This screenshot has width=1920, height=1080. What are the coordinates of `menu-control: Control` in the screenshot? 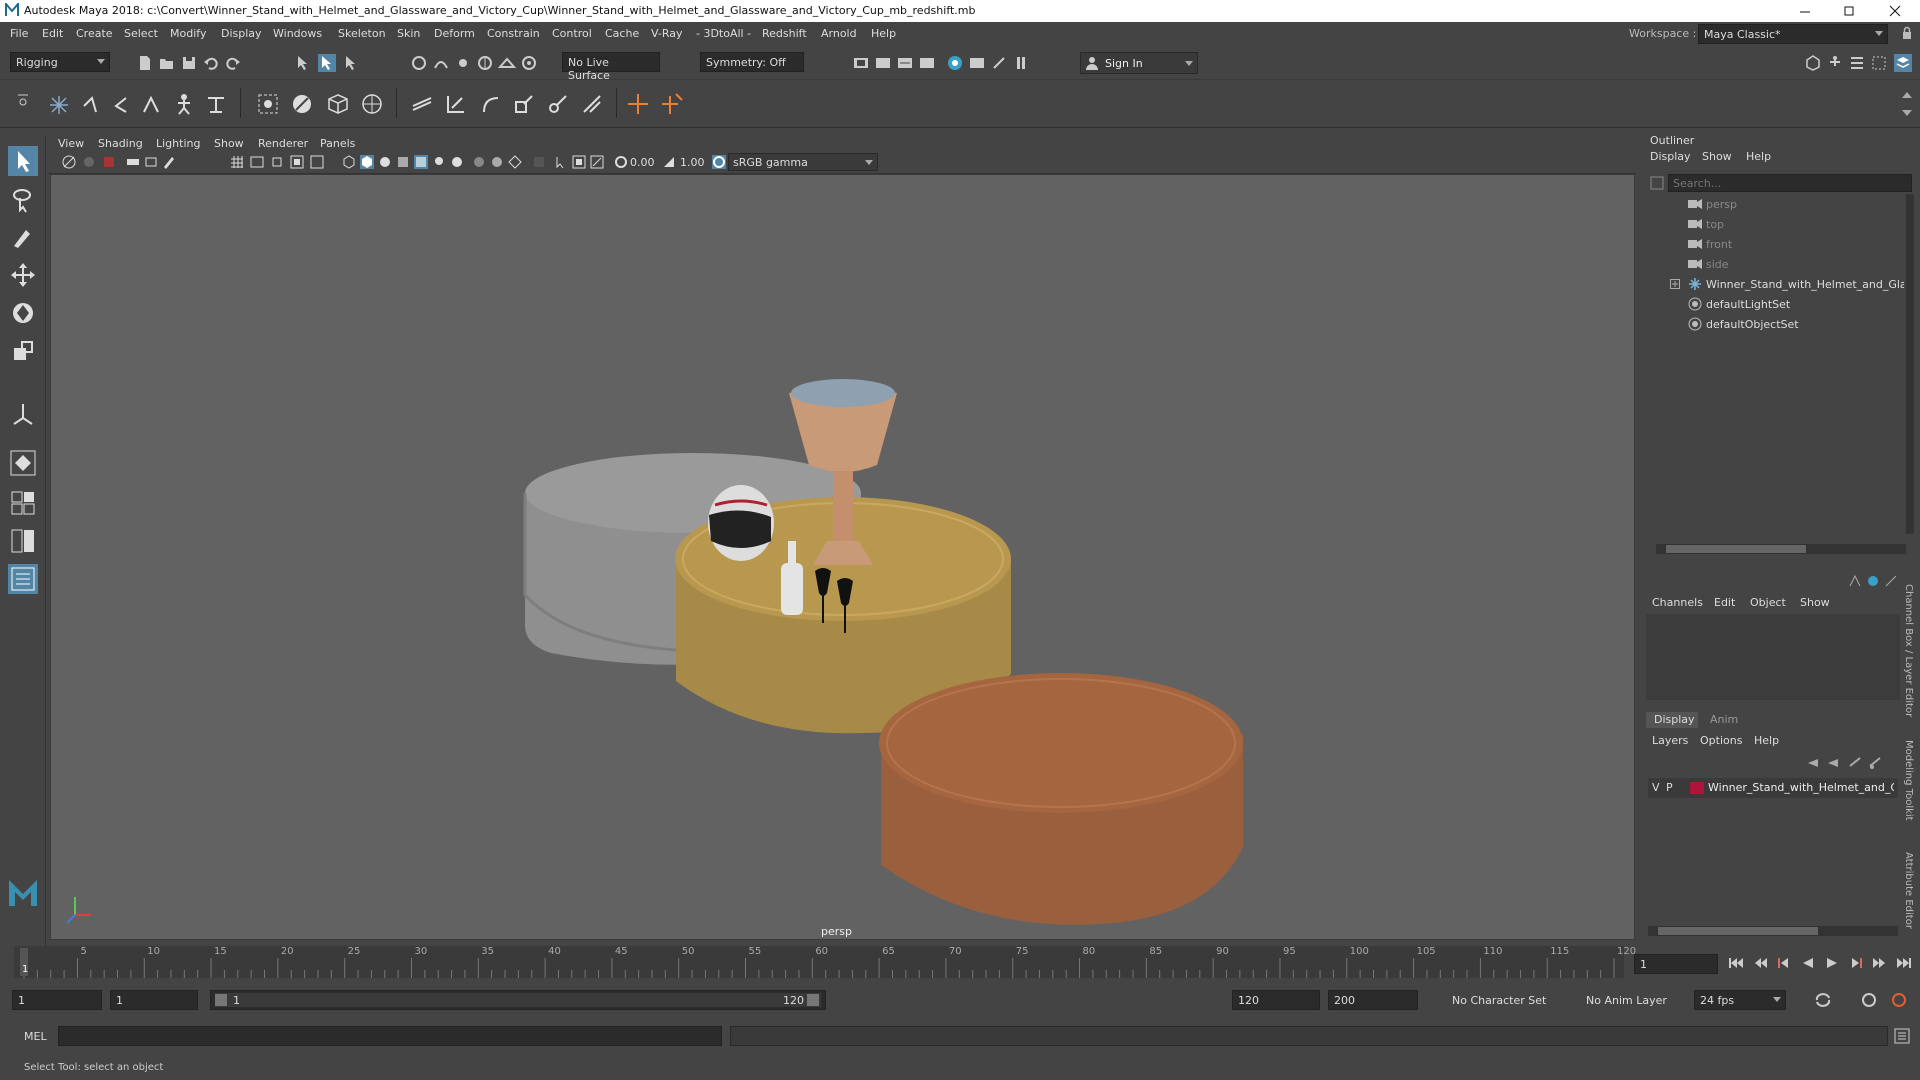 It's located at (572, 33).